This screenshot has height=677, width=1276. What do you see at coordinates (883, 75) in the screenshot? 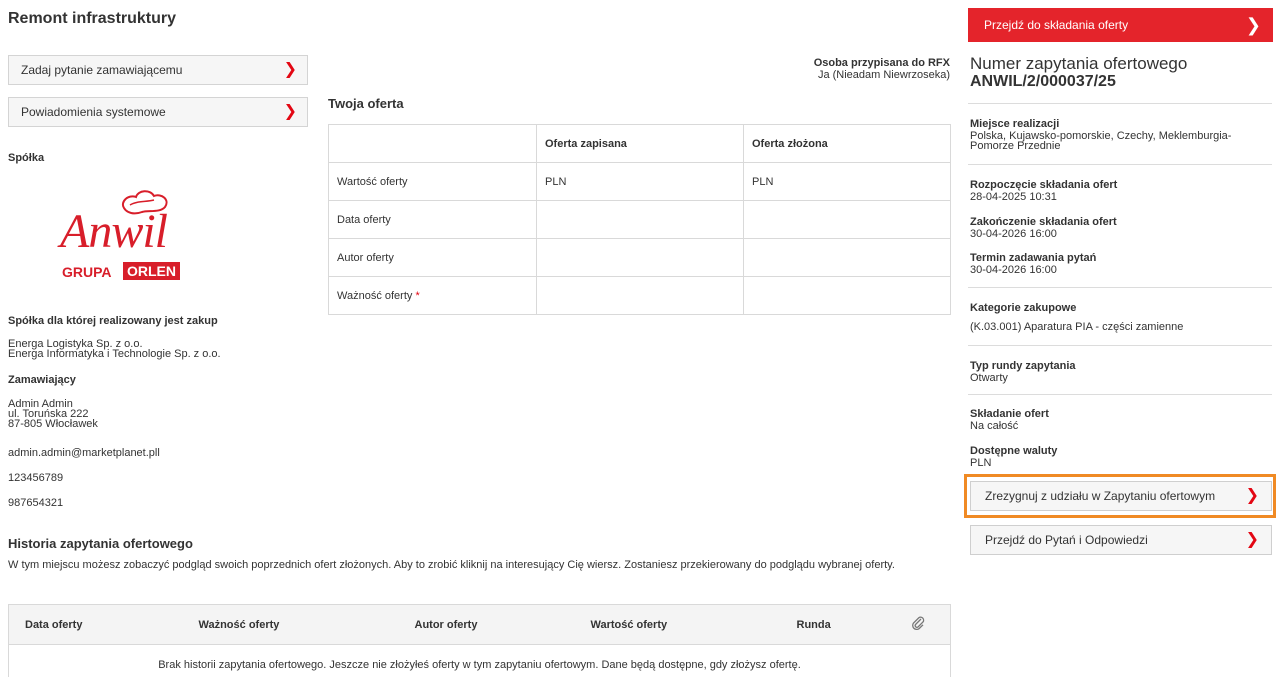
I see `rfx-person-name: Ja (Nieadam Niewrzoseka)` at bounding box center [883, 75].